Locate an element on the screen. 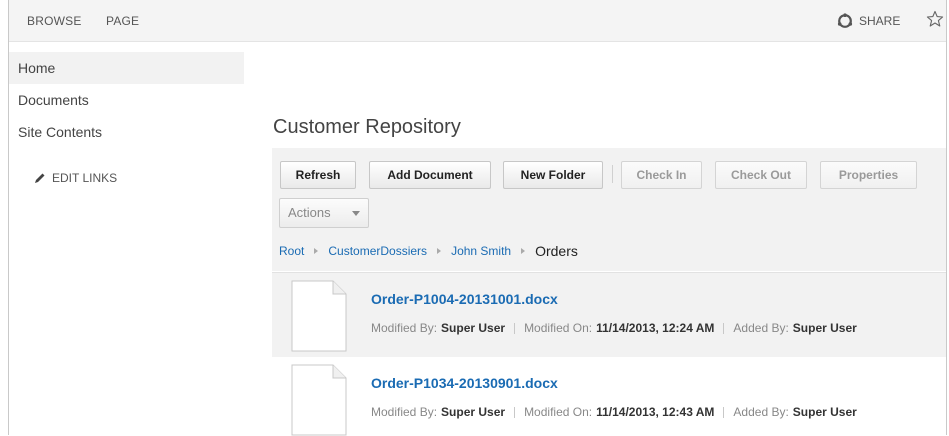 Image resolution: width=949 pixels, height=436 pixels. share-label: SHARE is located at coordinates (880, 21).